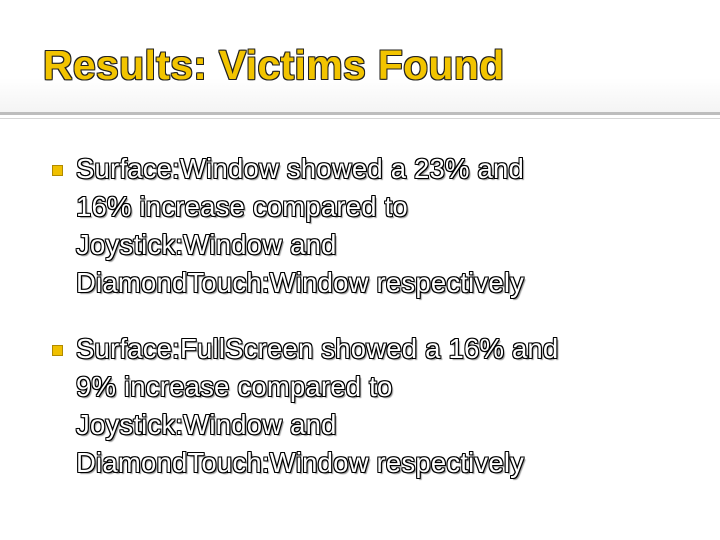 The height and width of the screenshot is (540, 720). What do you see at coordinates (300, 168) in the screenshot?
I see `bullet-line: Surface:Window showed a 23% and` at bounding box center [300, 168].